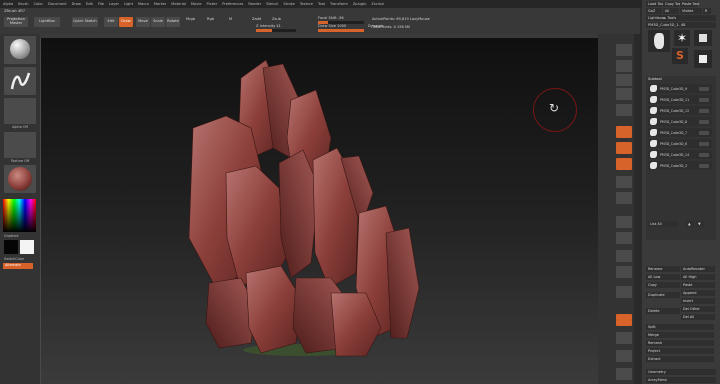  Describe the element at coordinates (341, 30) in the screenshot. I see `draw-size-slider` at that location.